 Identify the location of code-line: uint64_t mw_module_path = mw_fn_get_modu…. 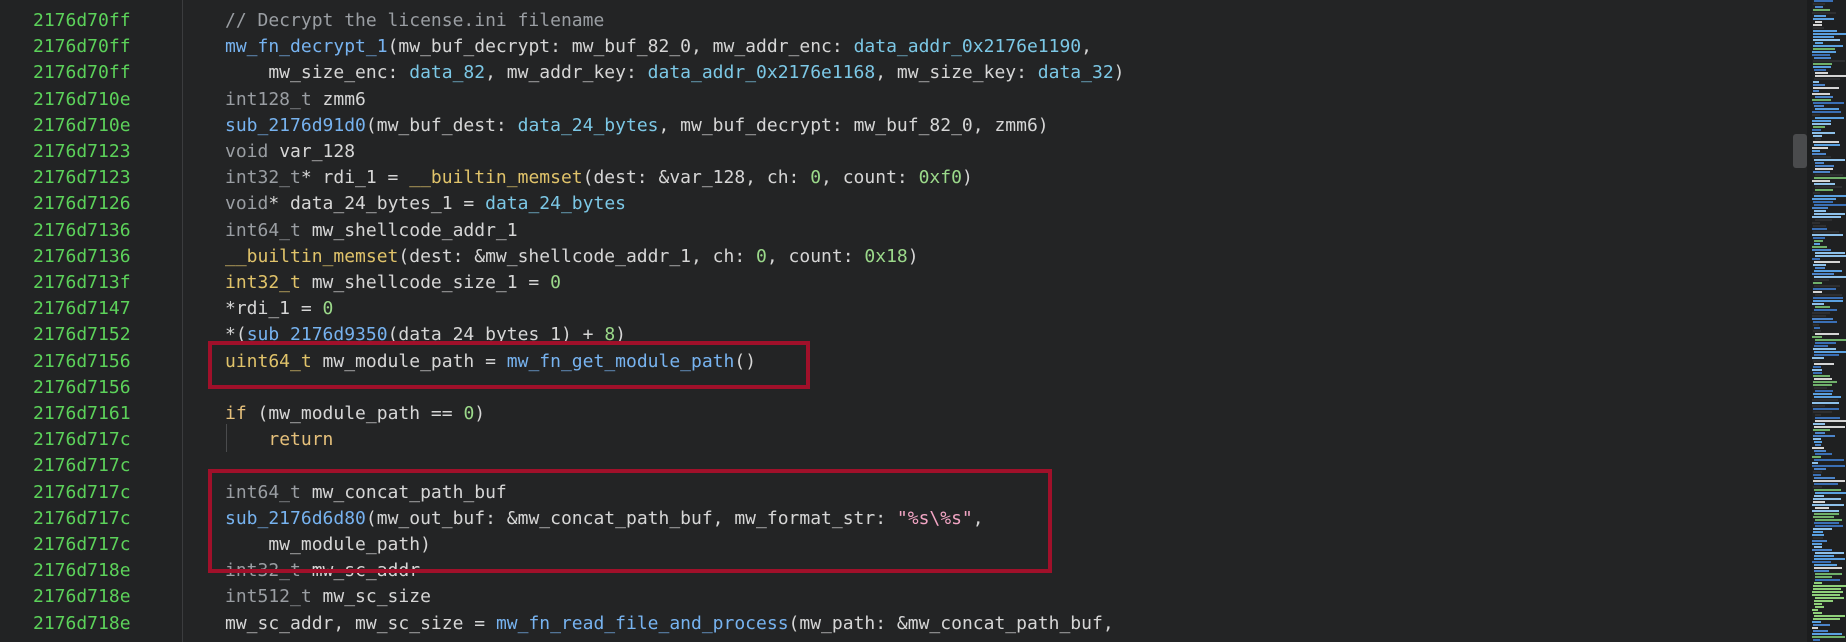
(490, 362).